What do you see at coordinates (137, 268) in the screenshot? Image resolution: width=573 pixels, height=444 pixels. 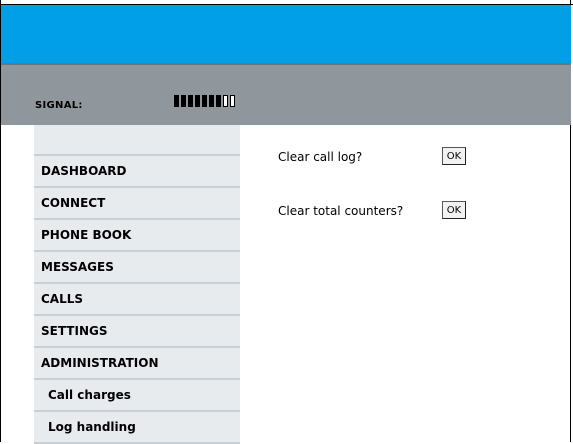 I see `nav-messages: MESSAGES` at bounding box center [137, 268].